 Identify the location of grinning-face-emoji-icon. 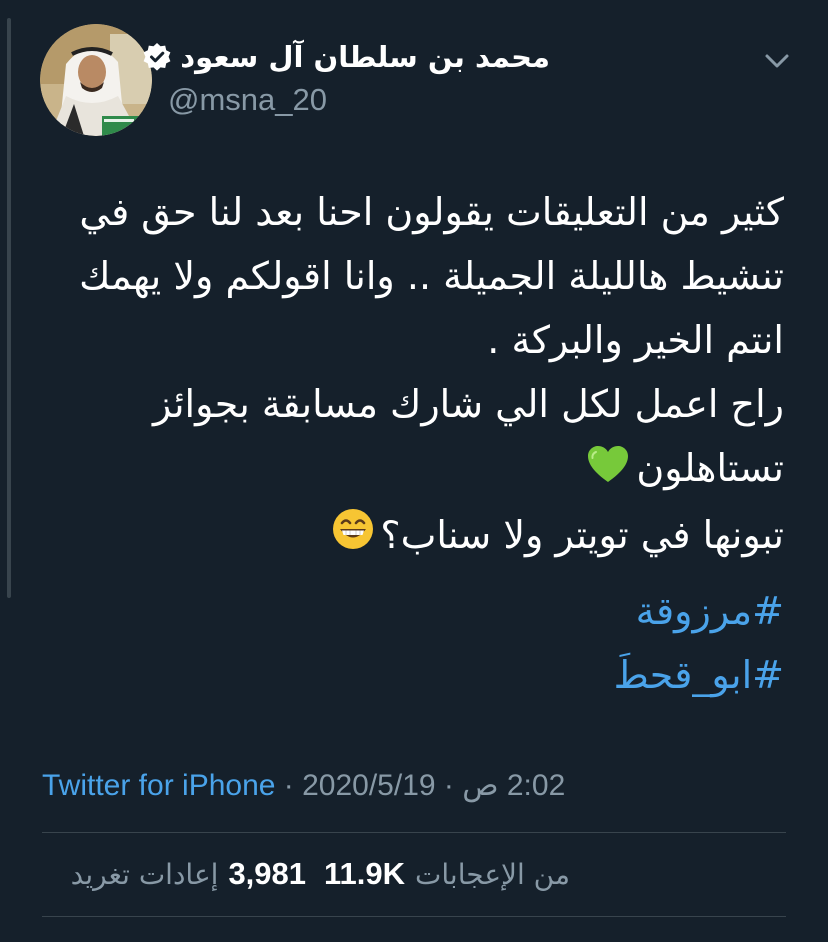
(353, 537).